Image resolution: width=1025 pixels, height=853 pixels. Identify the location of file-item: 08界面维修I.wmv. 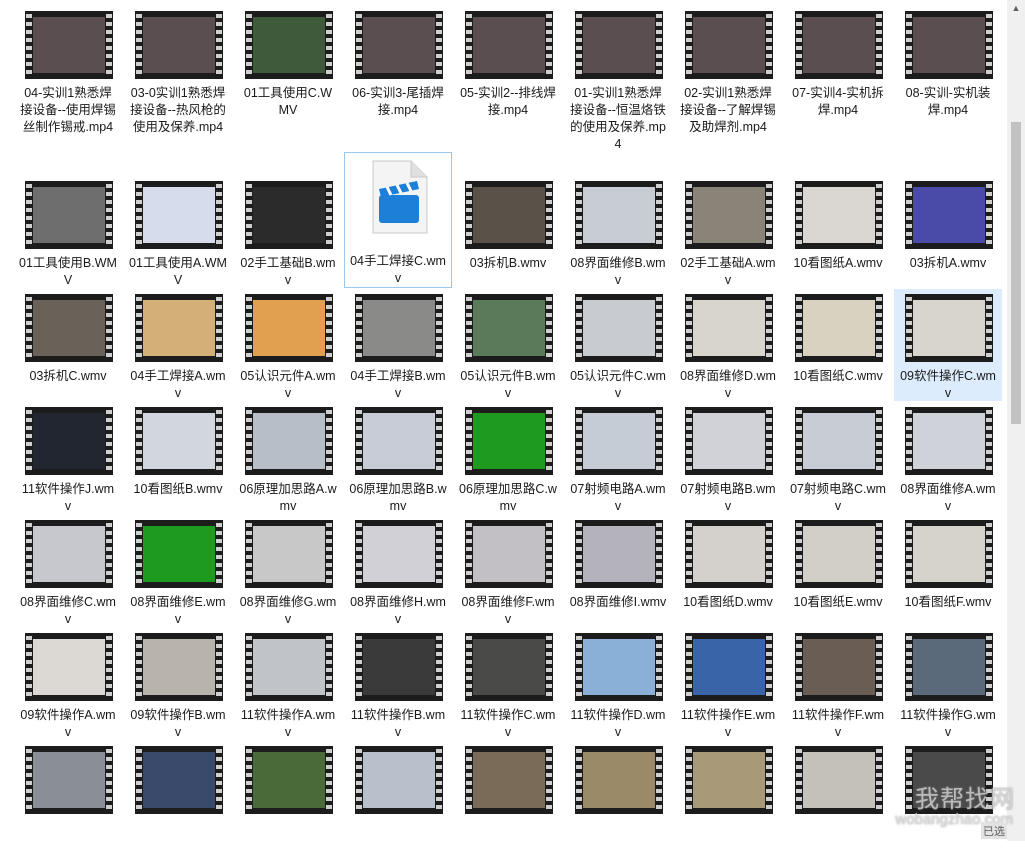
(618, 571).